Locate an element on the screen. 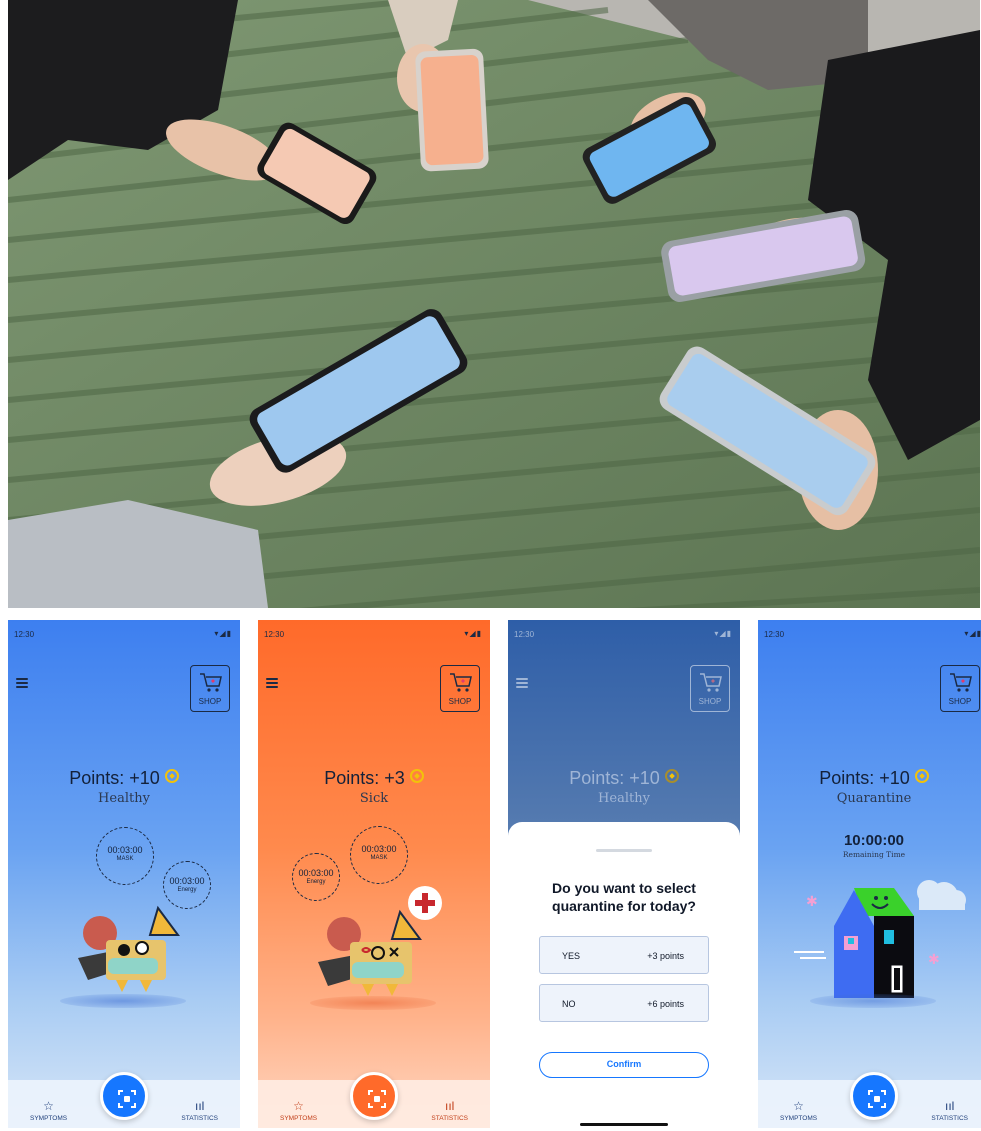 The image size is (981, 1131). sheet-grabber is located at coordinates (624, 850).